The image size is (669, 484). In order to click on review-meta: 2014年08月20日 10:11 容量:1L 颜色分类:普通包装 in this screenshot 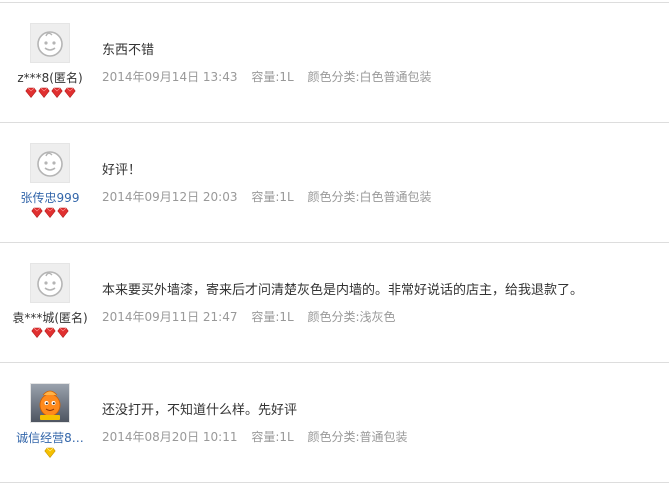, I will do `click(255, 436)`.